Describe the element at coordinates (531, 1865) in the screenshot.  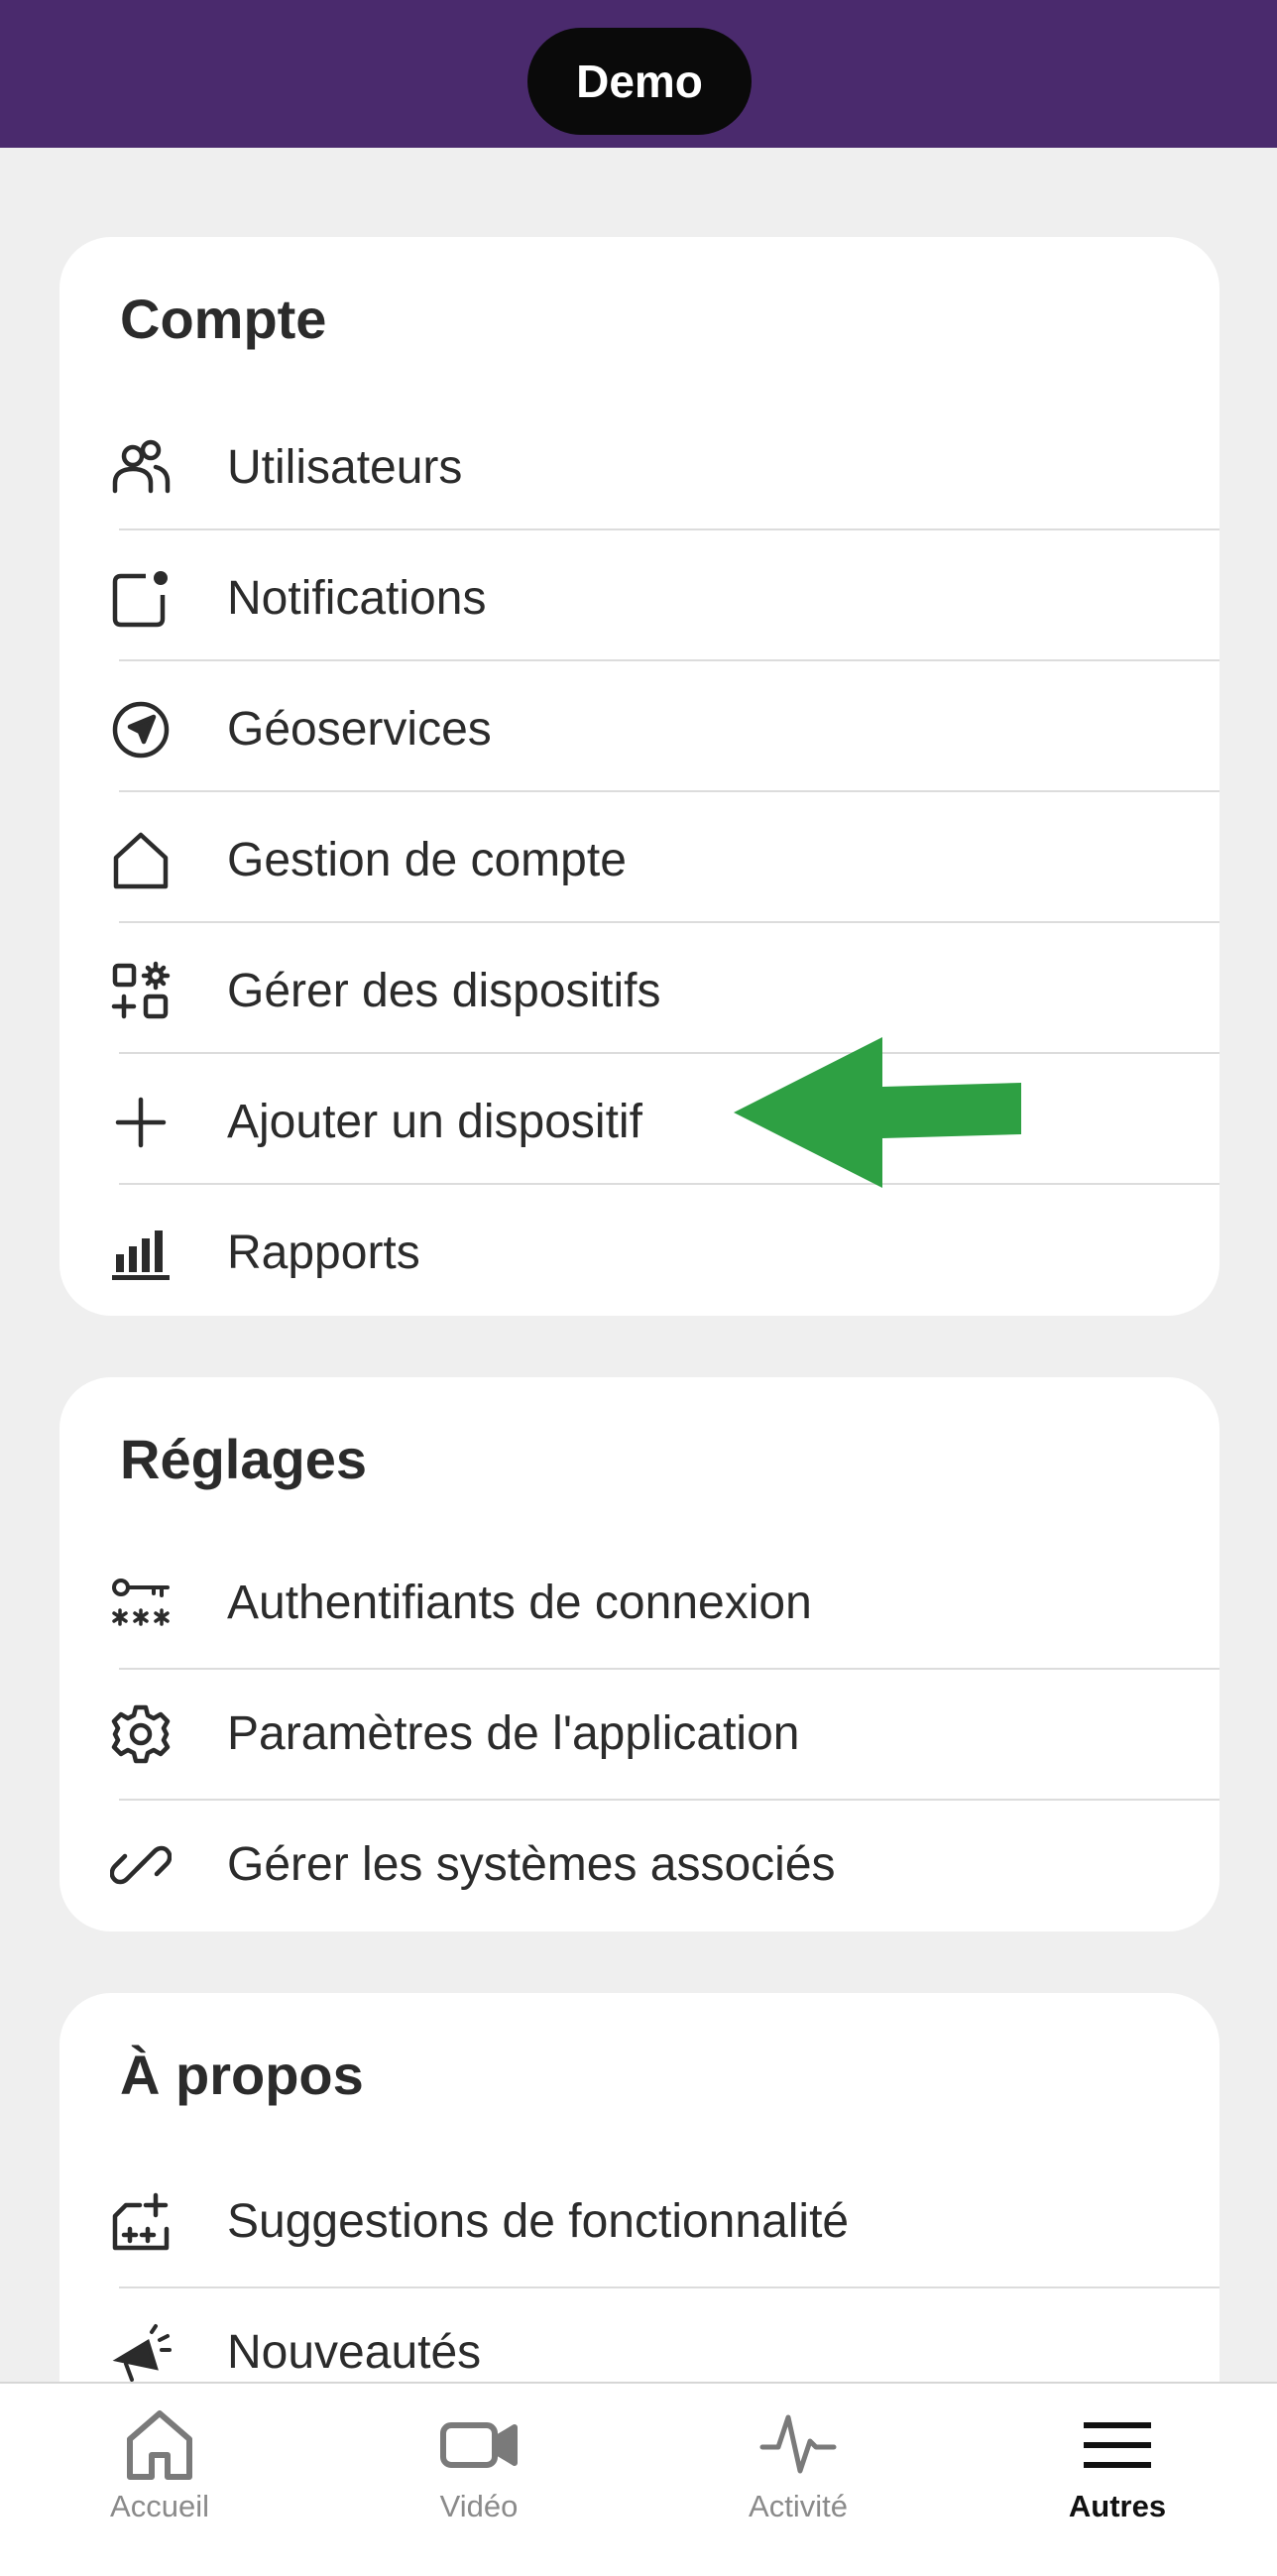
I see `menu-item-label: Gérer les systèmes associés` at that location.